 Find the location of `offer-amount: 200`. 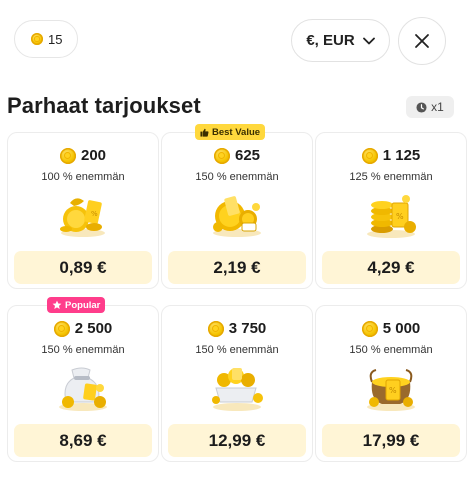

offer-amount: 200 is located at coordinates (83, 155).